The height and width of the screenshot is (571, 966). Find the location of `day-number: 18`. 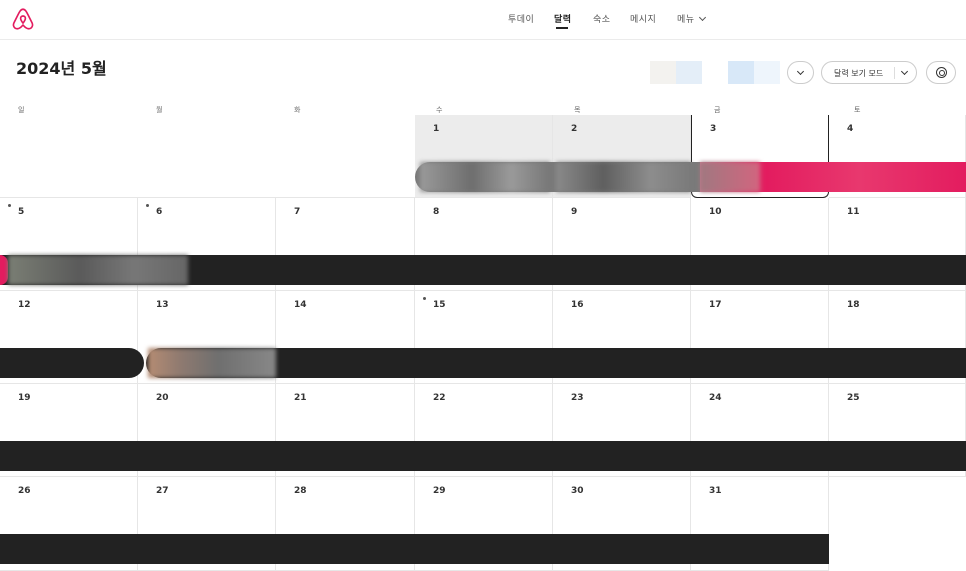

day-number: 18 is located at coordinates (853, 305).